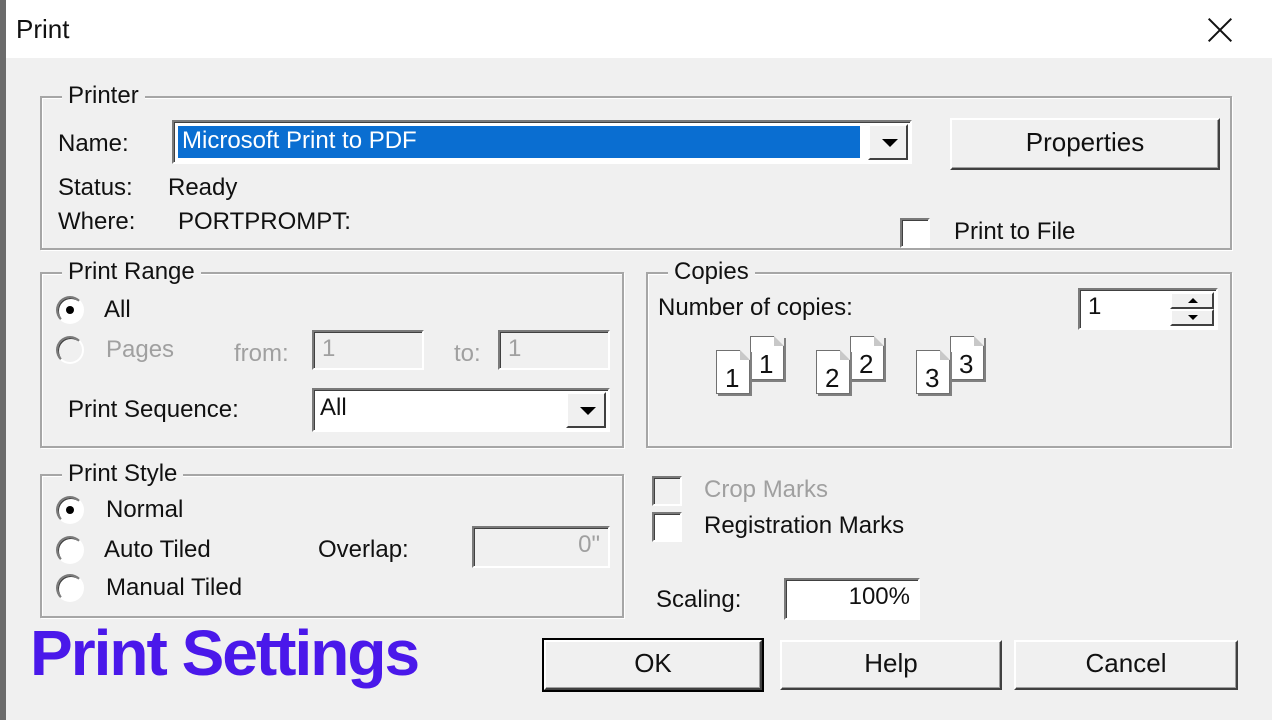 The height and width of the screenshot is (720, 1280). I want to click on dialog-title: Print, so click(43, 29).